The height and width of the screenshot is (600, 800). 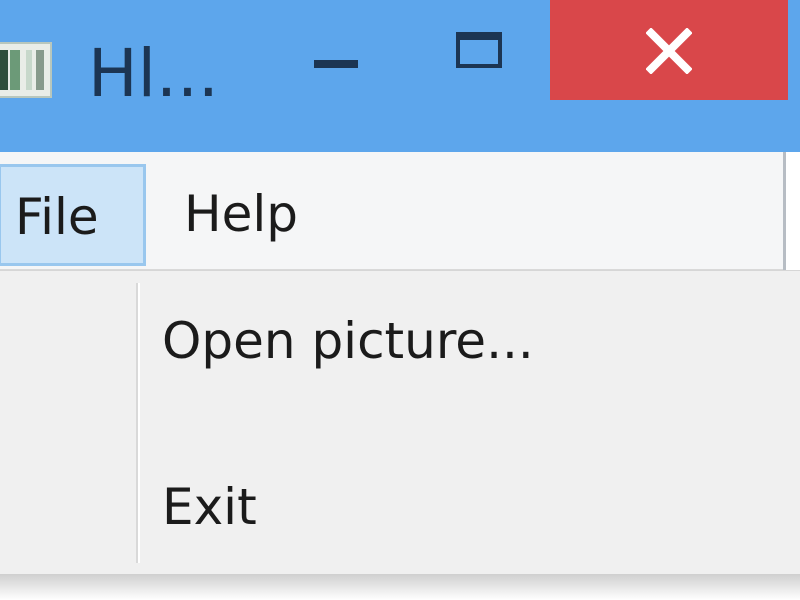 What do you see at coordinates (209, 507) in the screenshot?
I see `menu-item-label: Exit` at bounding box center [209, 507].